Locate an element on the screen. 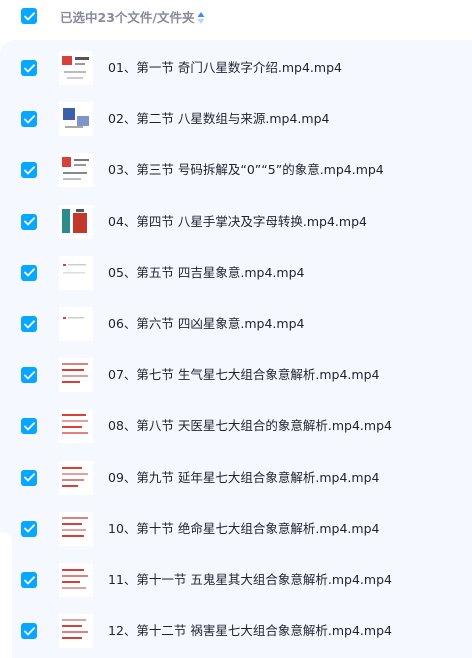  file-name: 04、第四节 八星手掌决及字母转换.mp4.mp4 is located at coordinates (237, 222).